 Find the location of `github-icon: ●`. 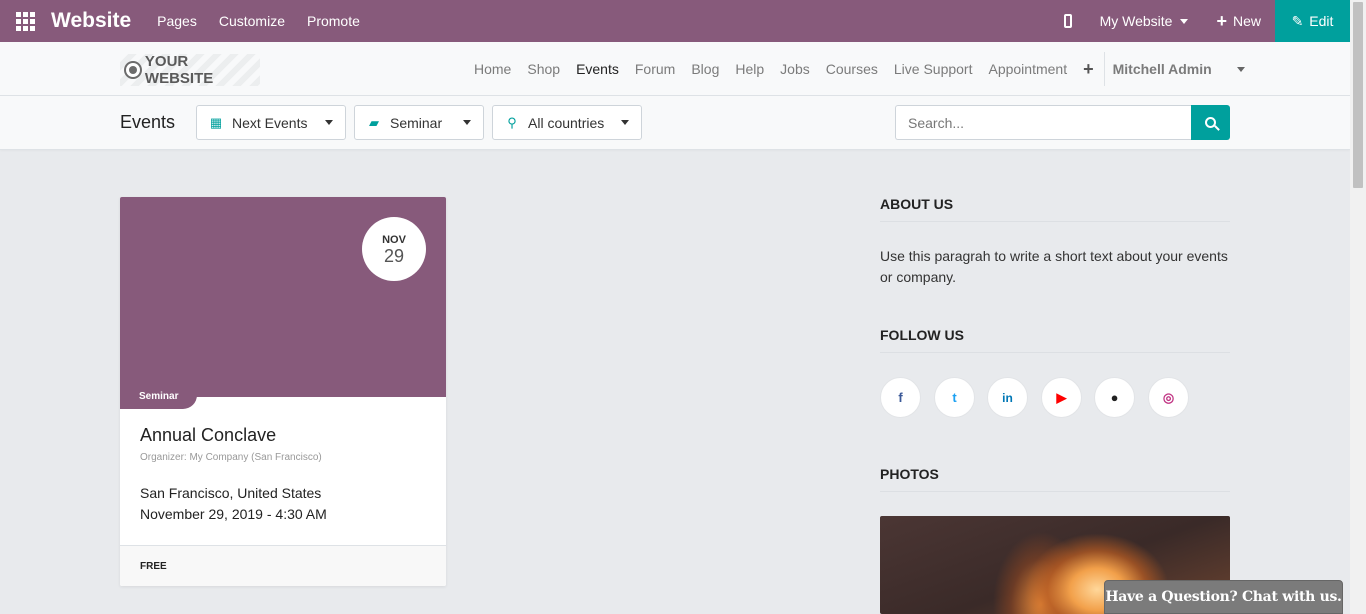

github-icon: ● is located at coordinates (1114, 397).